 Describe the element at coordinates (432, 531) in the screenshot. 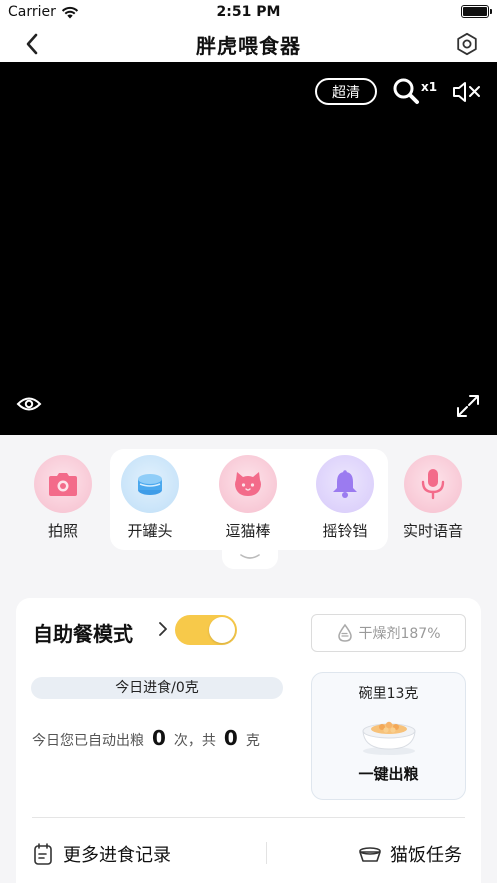

I see `control-label: 实时语音` at that location.